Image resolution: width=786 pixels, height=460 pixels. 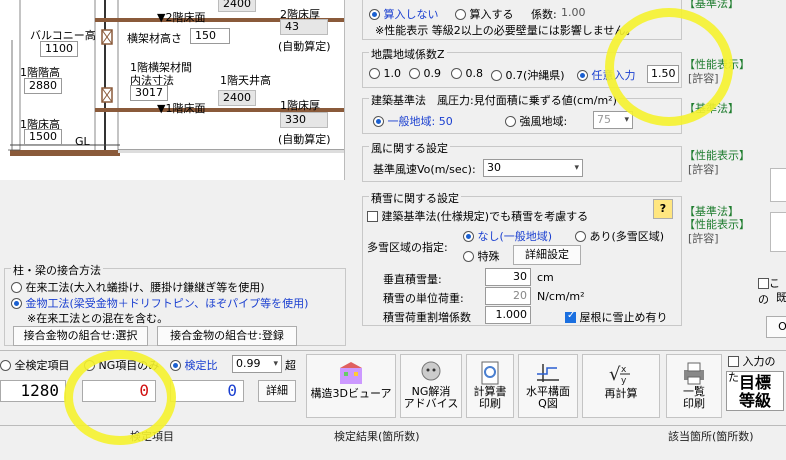 I want to click on detail-button: 詳細, so click(x=277, y=391).